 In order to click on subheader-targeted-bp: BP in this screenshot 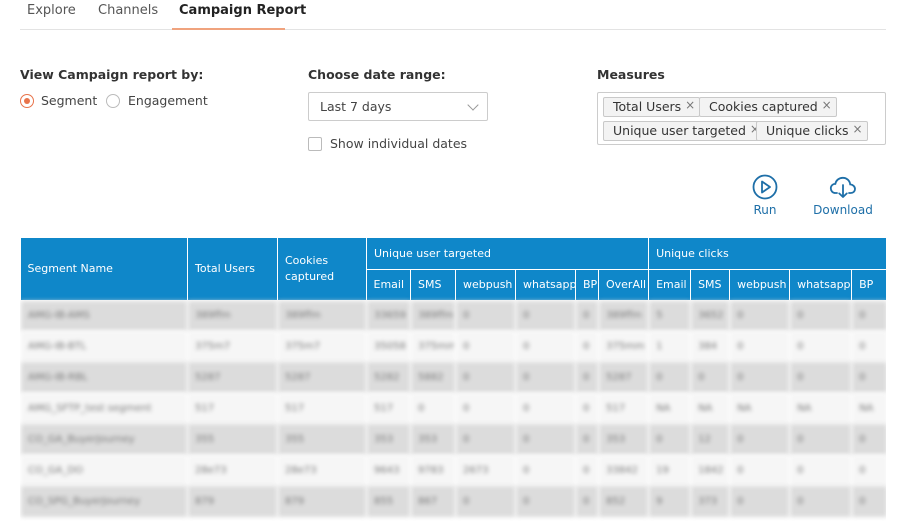, I will do `click(587, 285)`.